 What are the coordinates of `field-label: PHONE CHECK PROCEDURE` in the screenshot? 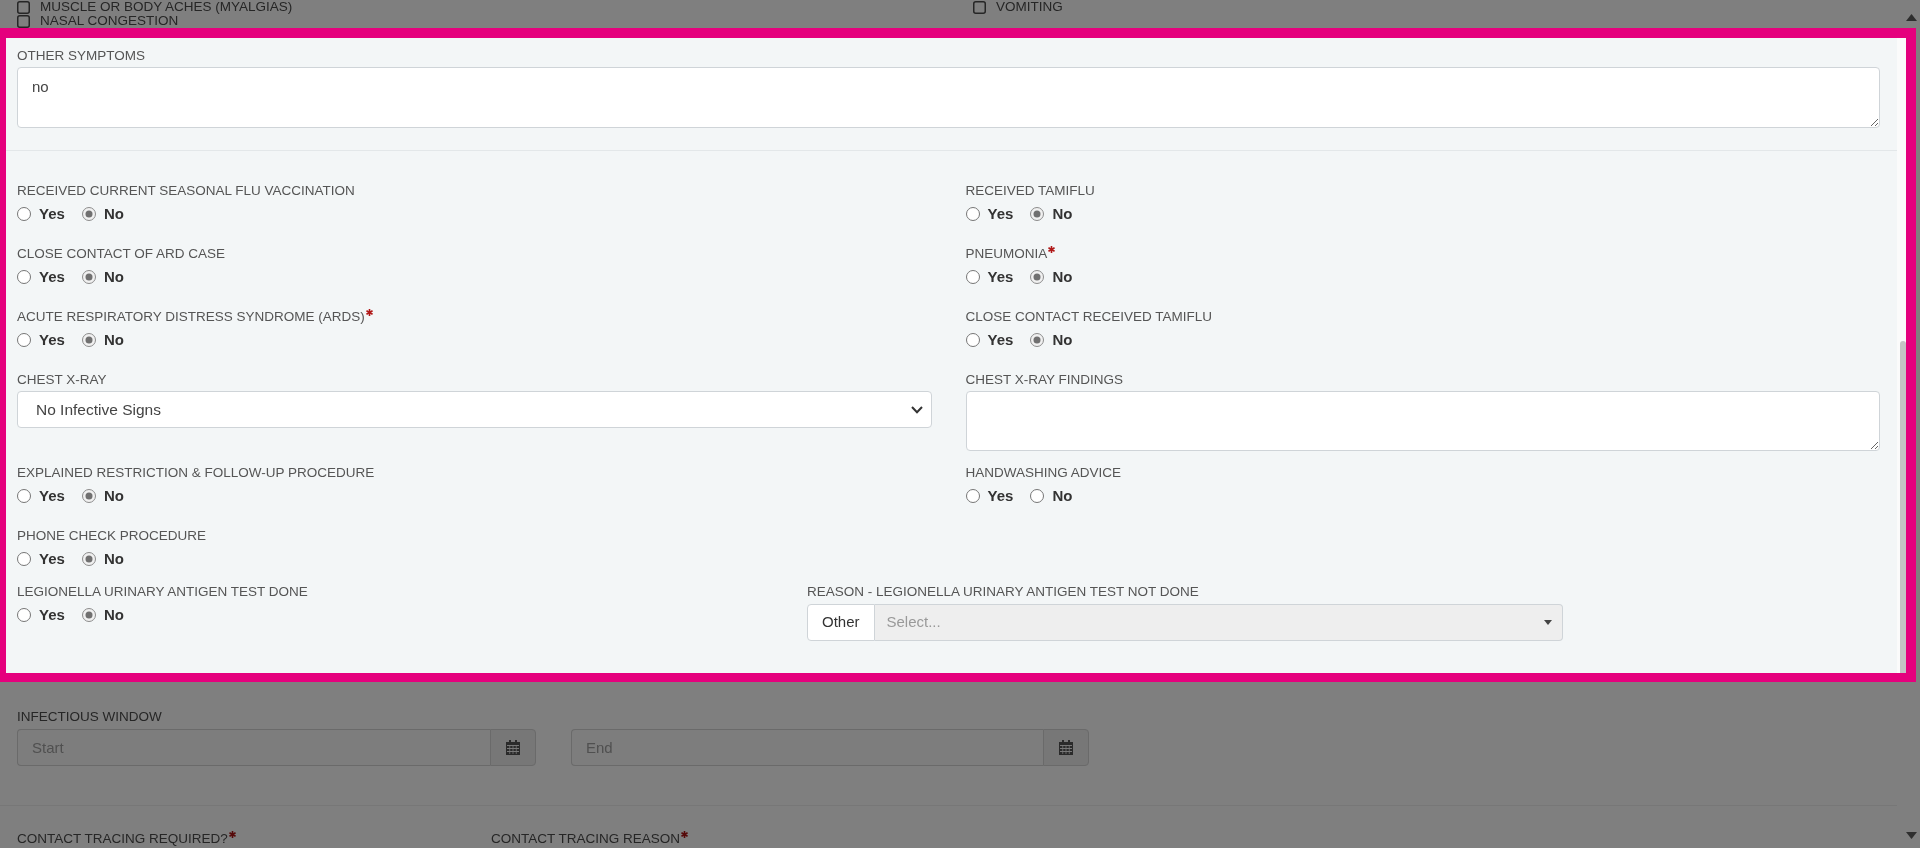 It's located at (112, 536).